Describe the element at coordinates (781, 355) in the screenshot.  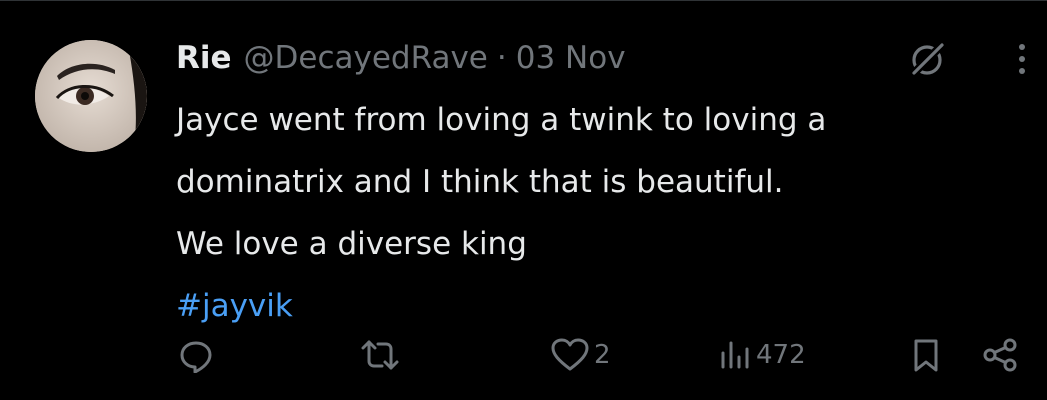
I see `views-count: 472` at that location.